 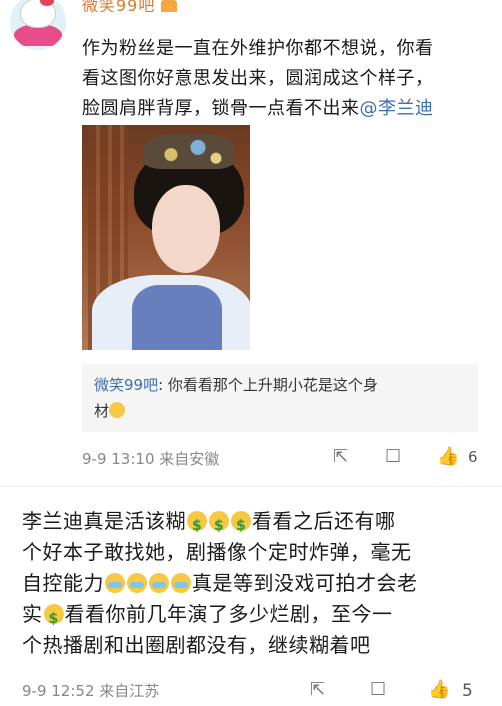 I want to click on username-label: 微笑99吧, so click(x=119, y=6).